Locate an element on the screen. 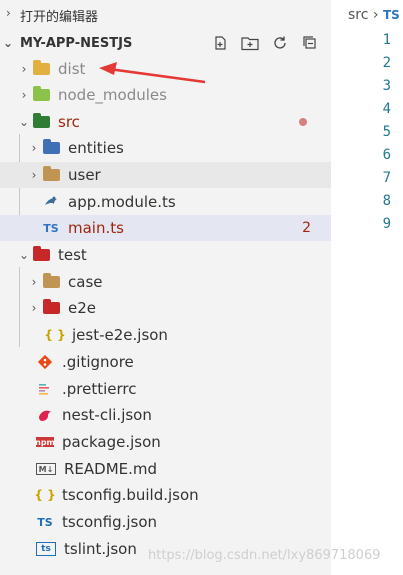 Image resolution: width=403 pixels, height=575 pixels. line-number: 9 is located at coordinates (386, 224).